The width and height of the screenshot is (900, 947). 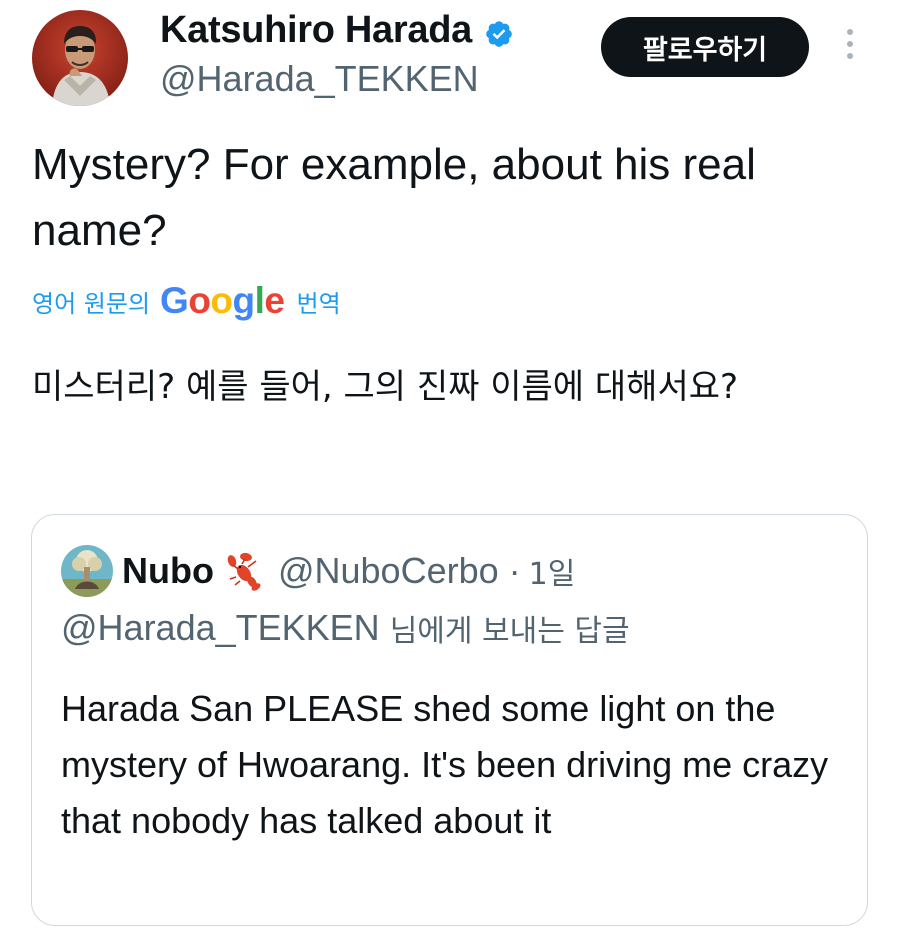 I want to click on author-display-name: Katsuhiro Harada, so click(x=337, y=30).